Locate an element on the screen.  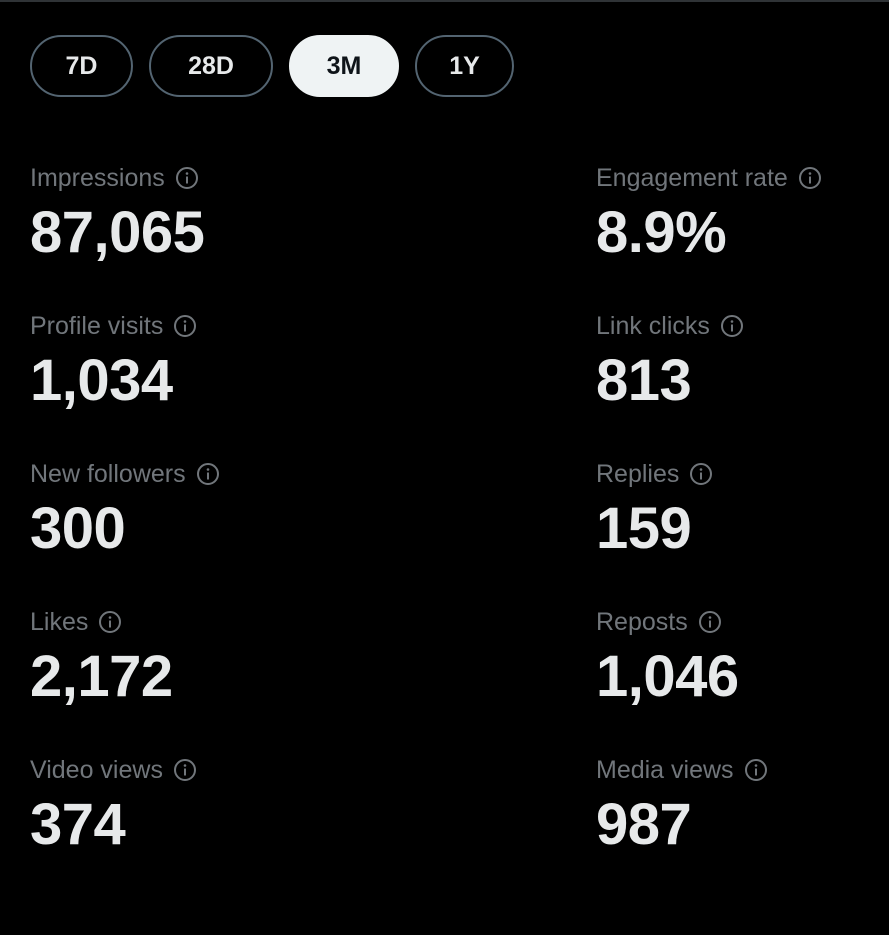
range-3m-button: 3M is located at coordinates (344, 66).